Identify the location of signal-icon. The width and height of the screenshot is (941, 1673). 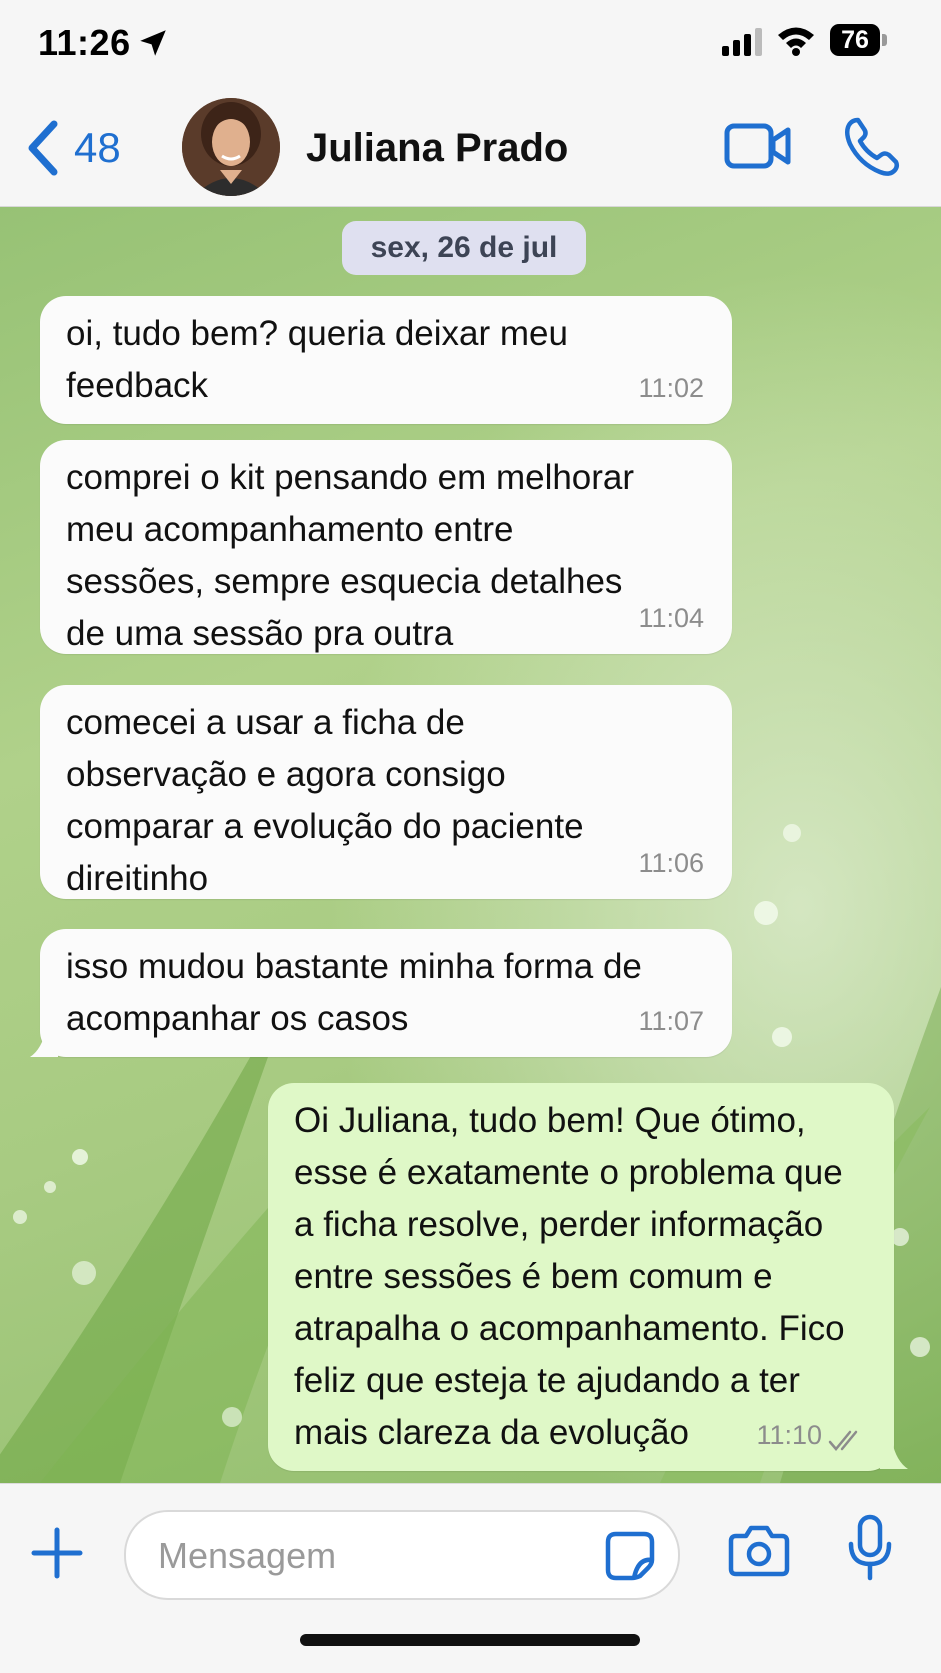
(742, 42).